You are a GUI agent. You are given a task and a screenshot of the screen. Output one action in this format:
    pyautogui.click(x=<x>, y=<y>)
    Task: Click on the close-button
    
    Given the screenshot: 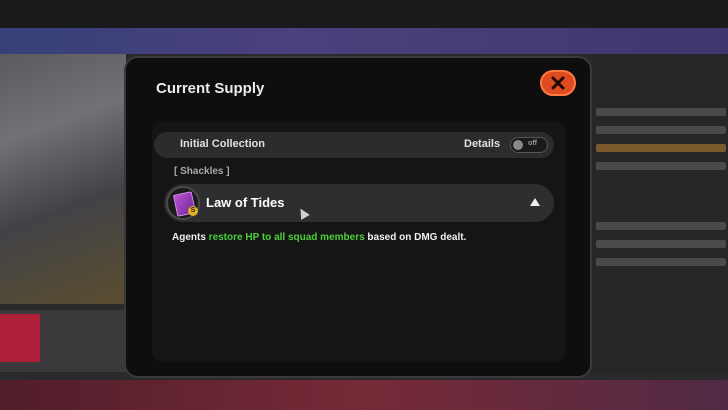 What is the action you would take?
    pyautogui.click(x=558, y=83)
    